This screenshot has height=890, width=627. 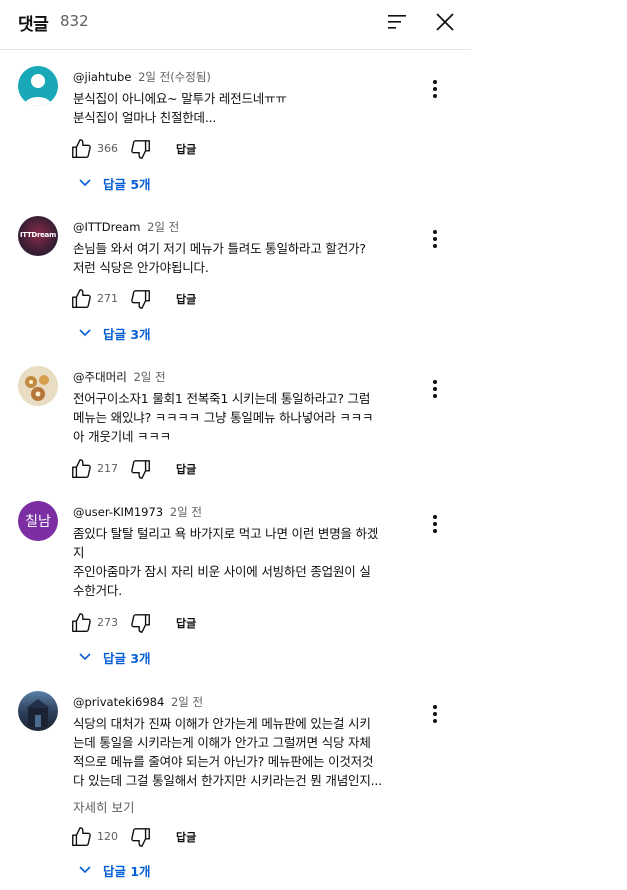 I want to click on comment-meta: @ITTDream 2일 전, so click(x=126, y=227).